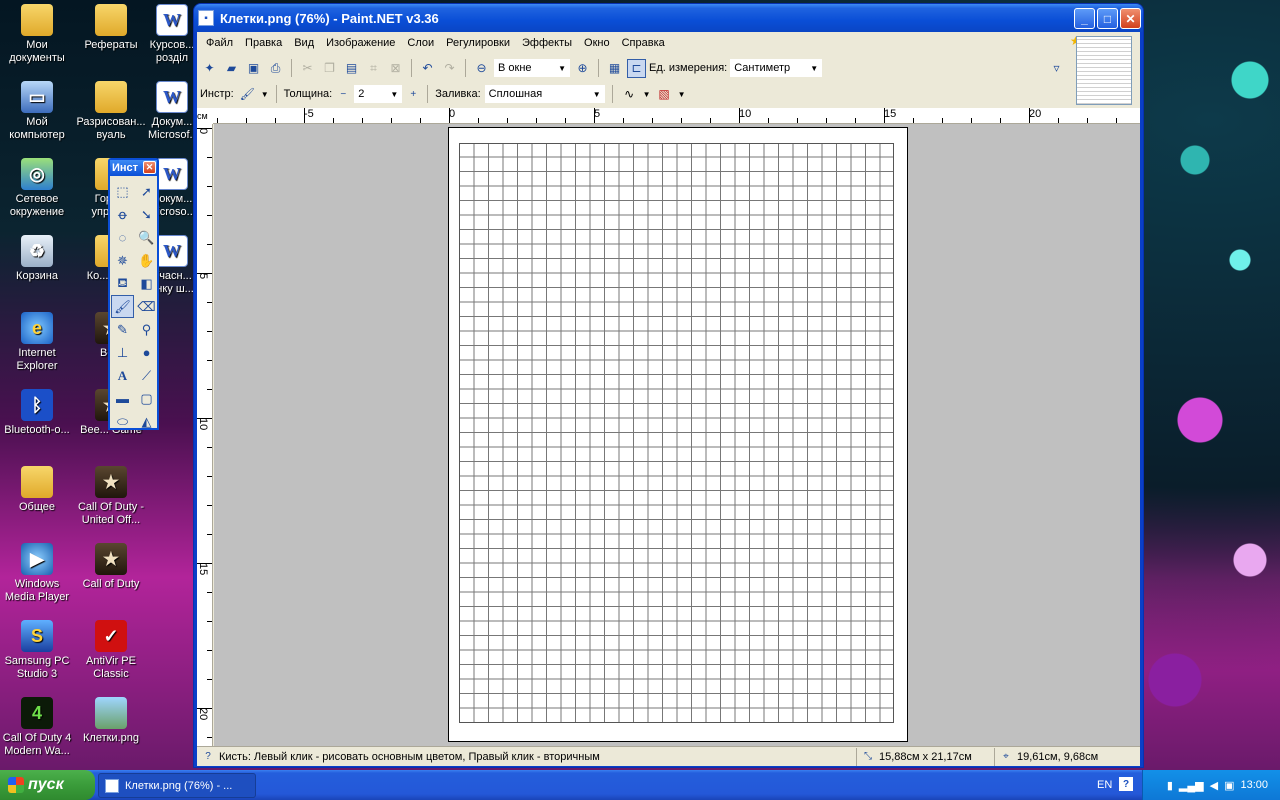 This screenshot has height=800, width=1280. I want to click on desktop-icon-kursov: W Курсов... розділ, so click(172, 34).